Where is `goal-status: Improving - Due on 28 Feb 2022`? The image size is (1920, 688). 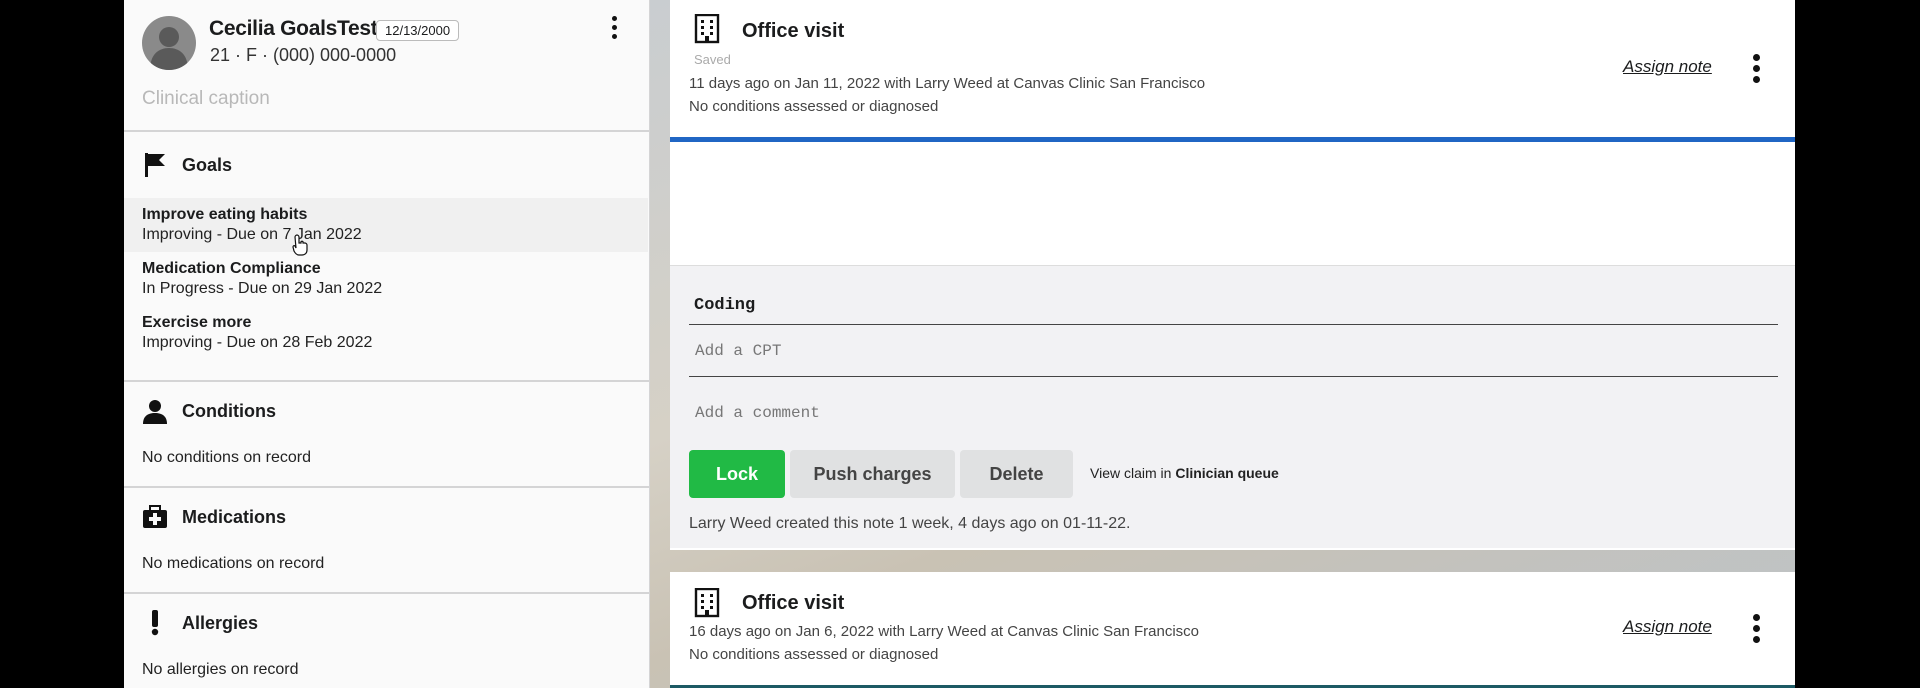
goal-status: Improving - Due on 28 Feb 2022 is located at coordinates (257, 342).